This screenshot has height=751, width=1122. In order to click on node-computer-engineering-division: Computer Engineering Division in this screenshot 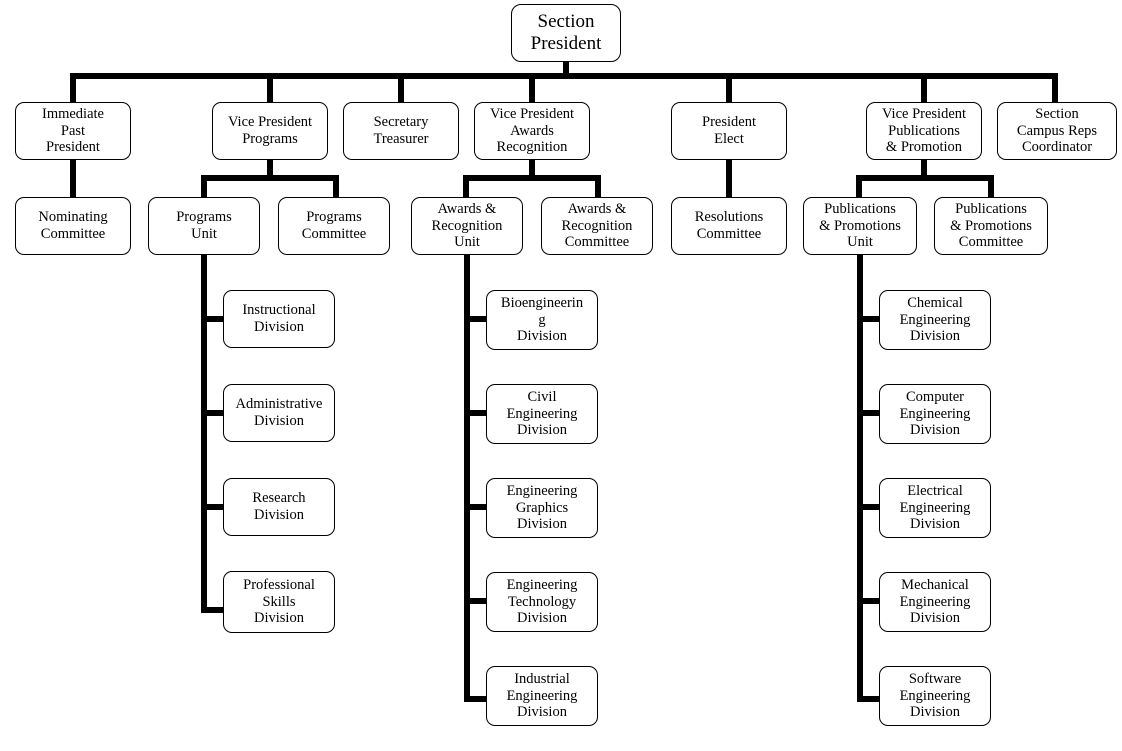, I will do `click(935, 414)`.